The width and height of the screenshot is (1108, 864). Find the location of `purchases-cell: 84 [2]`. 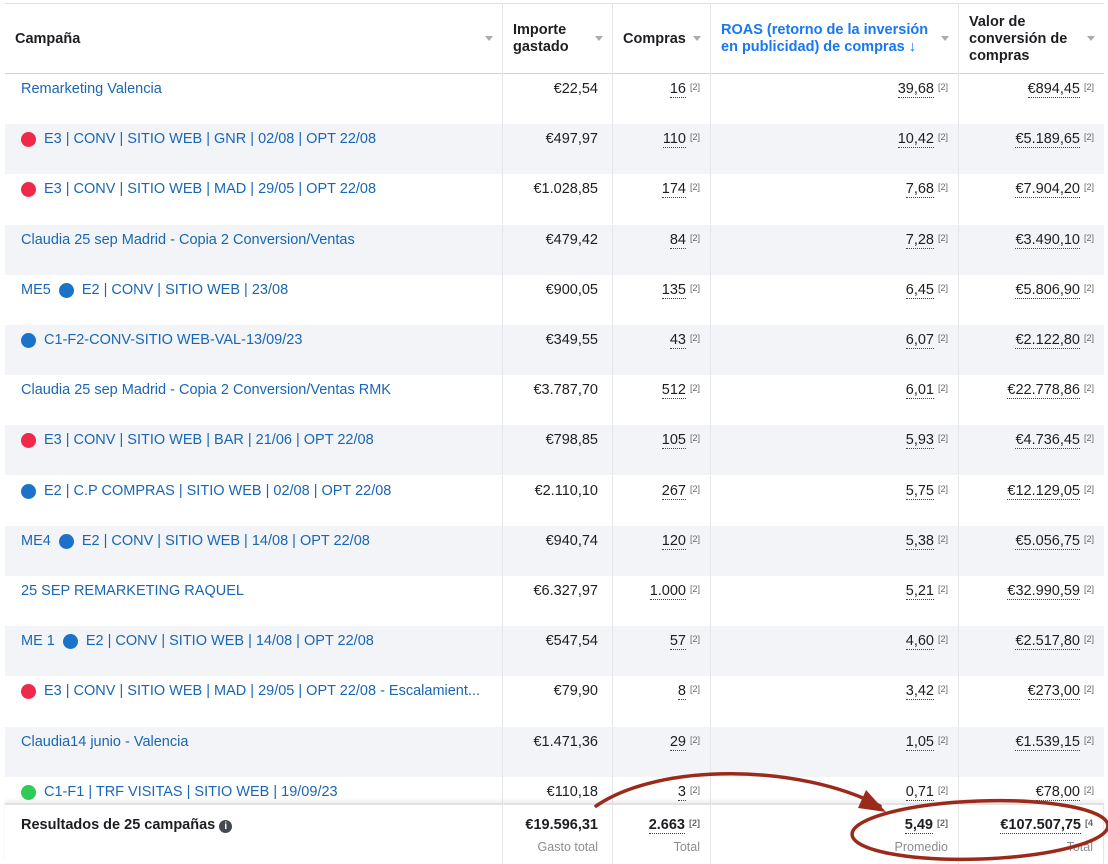

purchases-cell: 84 [2] is located at coordinates (662, 249).